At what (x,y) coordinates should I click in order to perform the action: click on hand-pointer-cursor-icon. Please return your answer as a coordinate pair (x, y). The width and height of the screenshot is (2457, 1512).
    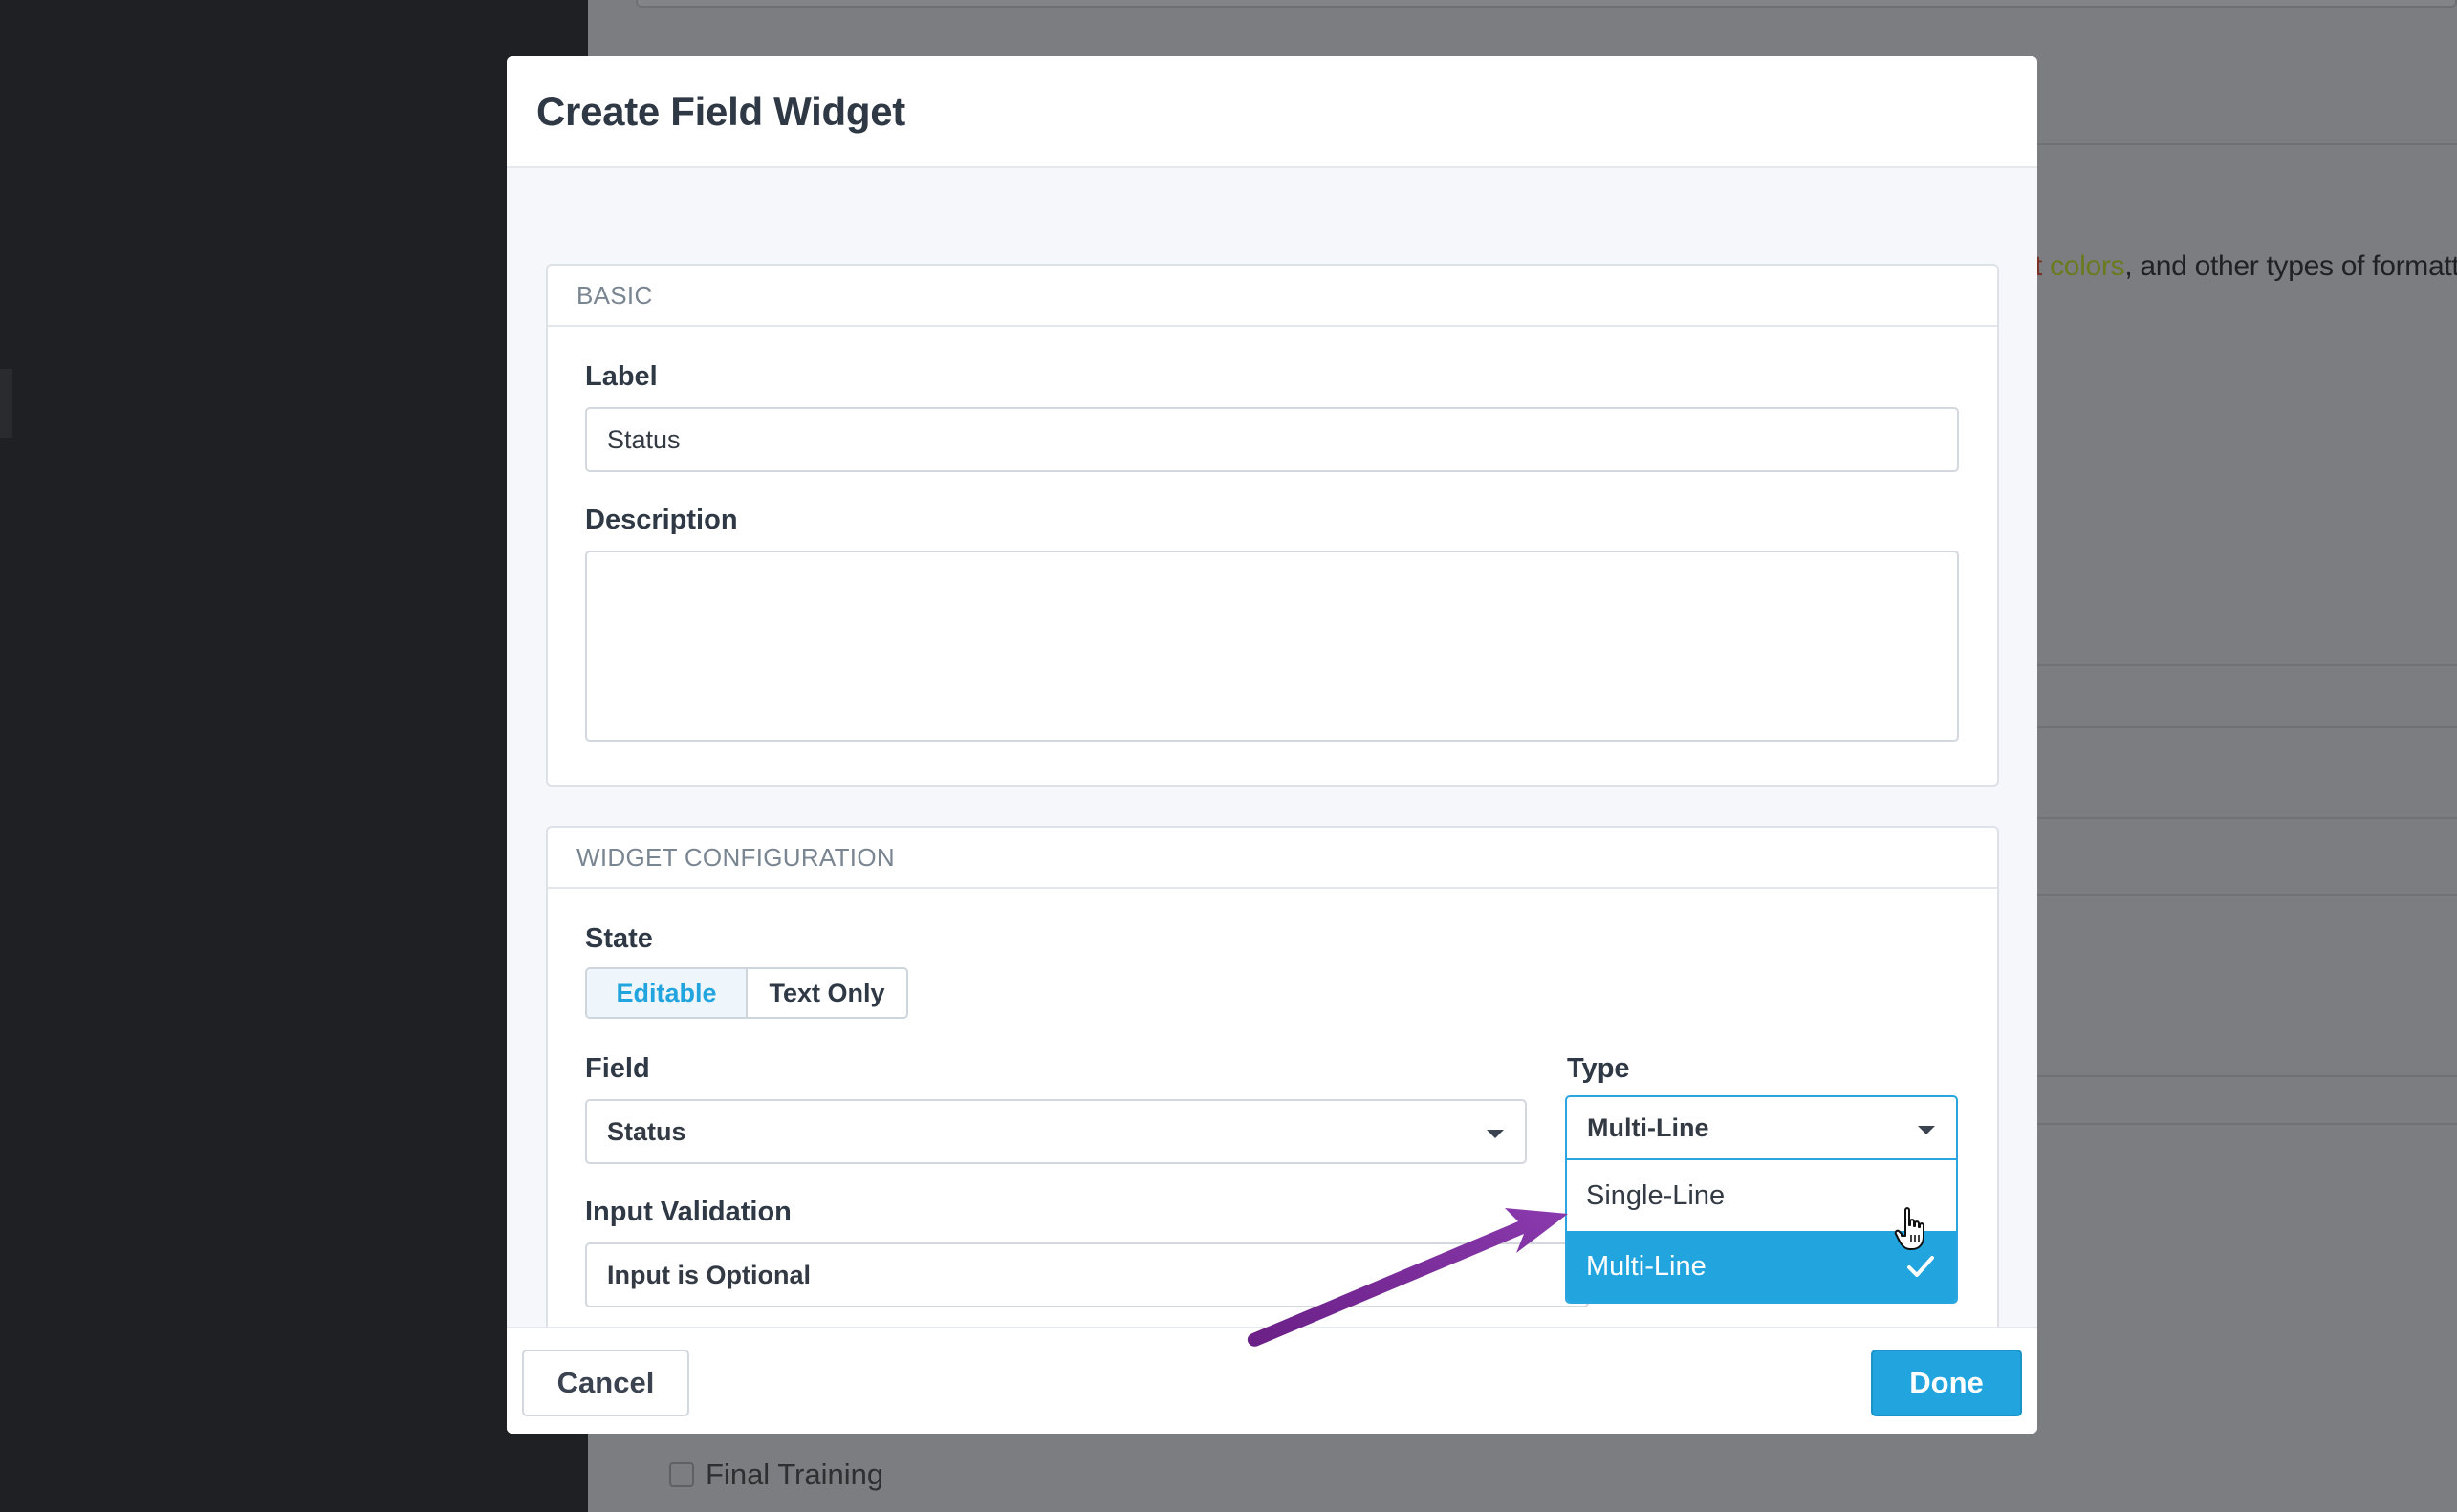
    Looking at the image, I should click on (1909, 1228).